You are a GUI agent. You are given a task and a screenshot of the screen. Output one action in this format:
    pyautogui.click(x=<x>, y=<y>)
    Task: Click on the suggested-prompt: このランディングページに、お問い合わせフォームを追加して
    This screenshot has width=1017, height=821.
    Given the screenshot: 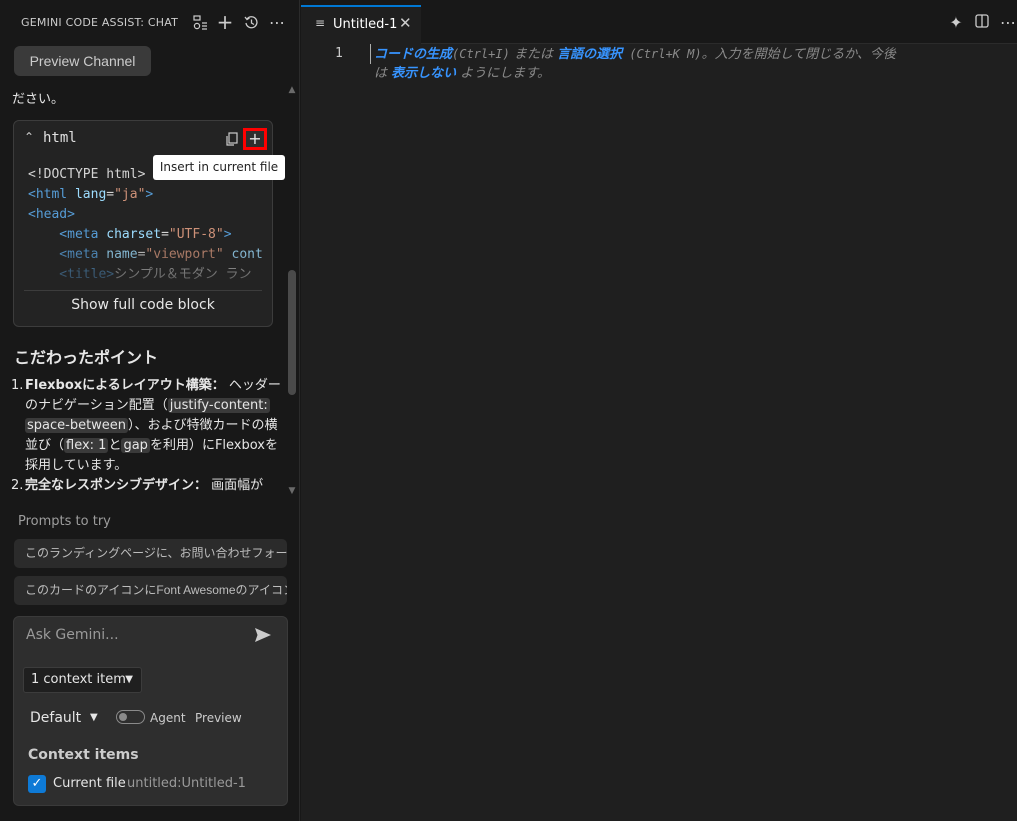 What is the action you would take?
    pyautogui.click(x=150, y=553)
    